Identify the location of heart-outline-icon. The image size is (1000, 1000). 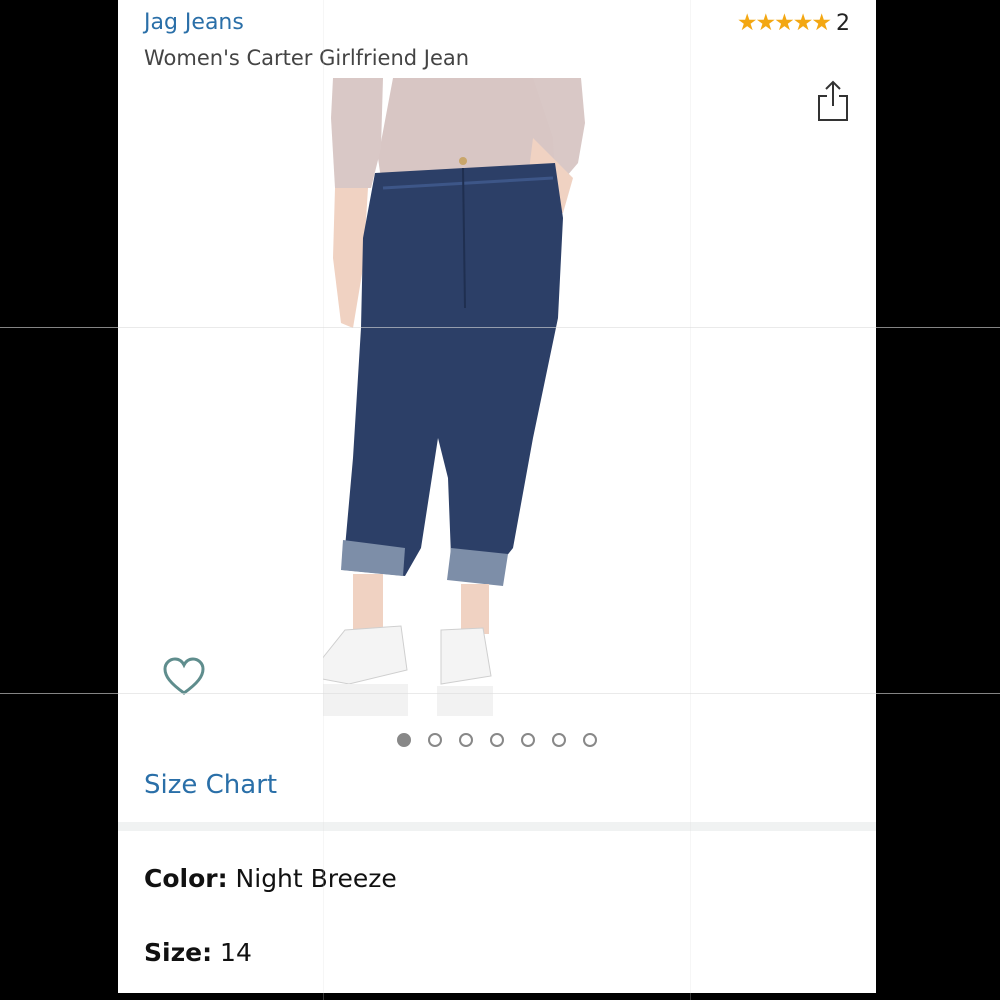
(184, 676).